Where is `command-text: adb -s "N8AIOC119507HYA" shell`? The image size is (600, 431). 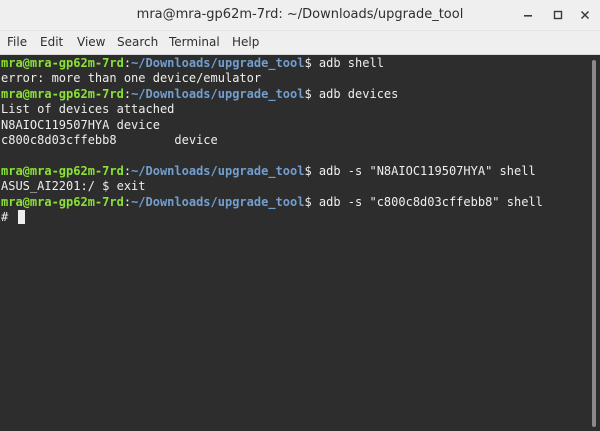
command-text: adb -s "N8AIOC119507HYA" shell is located at coordinates (423, 170).